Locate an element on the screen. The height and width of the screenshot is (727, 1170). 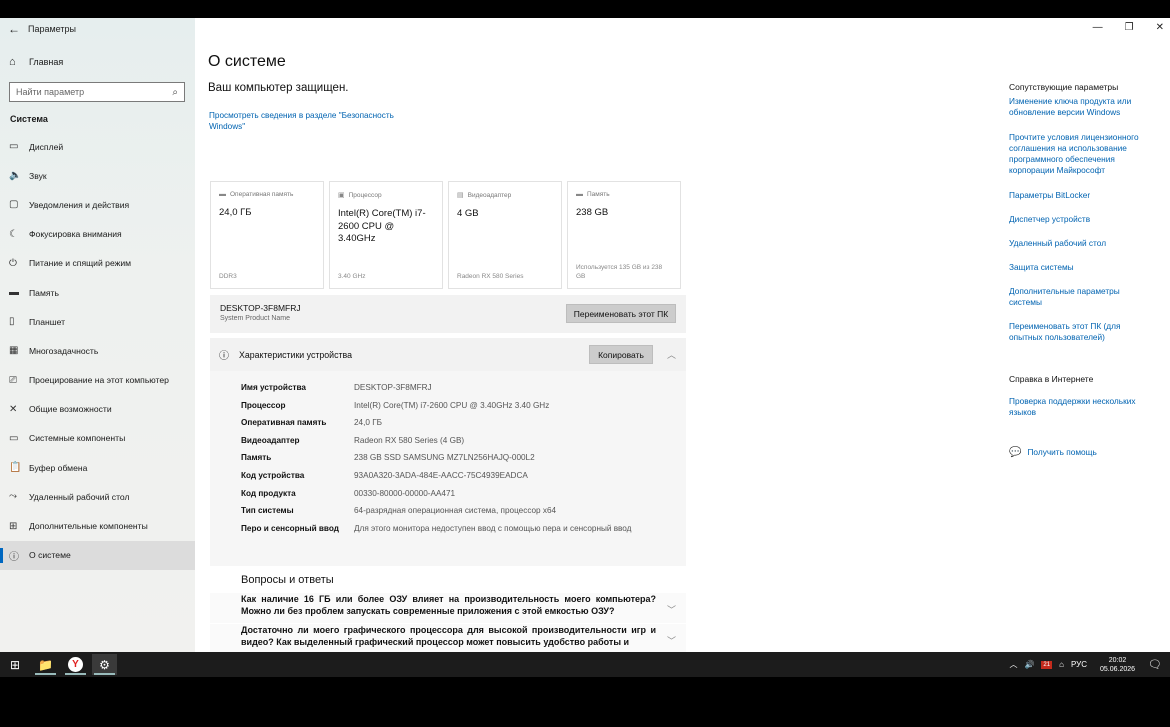
spec-value: 00330-80000-00000-AA471 is located at coordinates (405, 493).